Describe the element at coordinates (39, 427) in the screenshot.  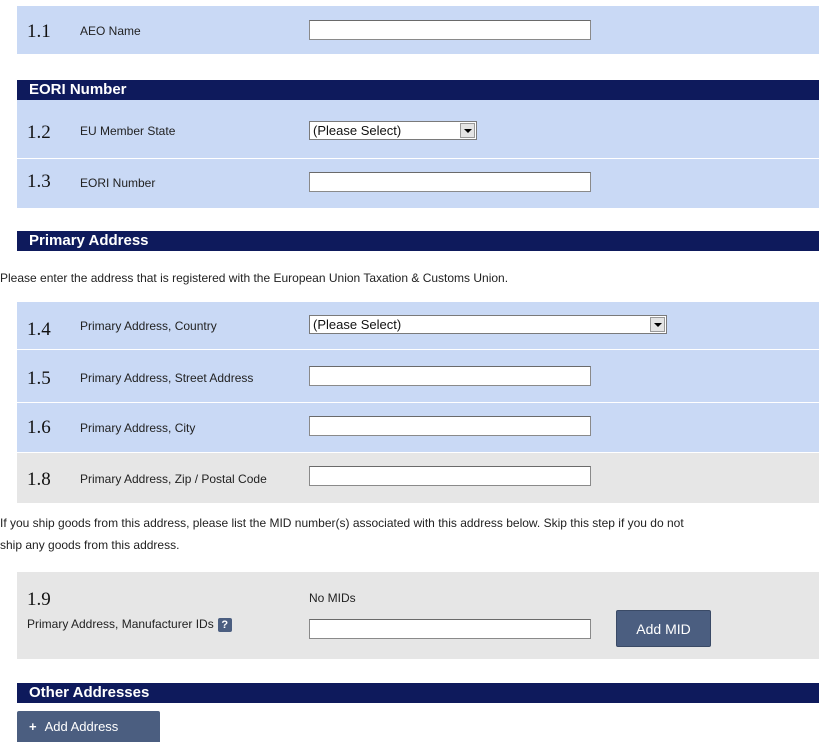
I see `field-number: 1.6` at that location.